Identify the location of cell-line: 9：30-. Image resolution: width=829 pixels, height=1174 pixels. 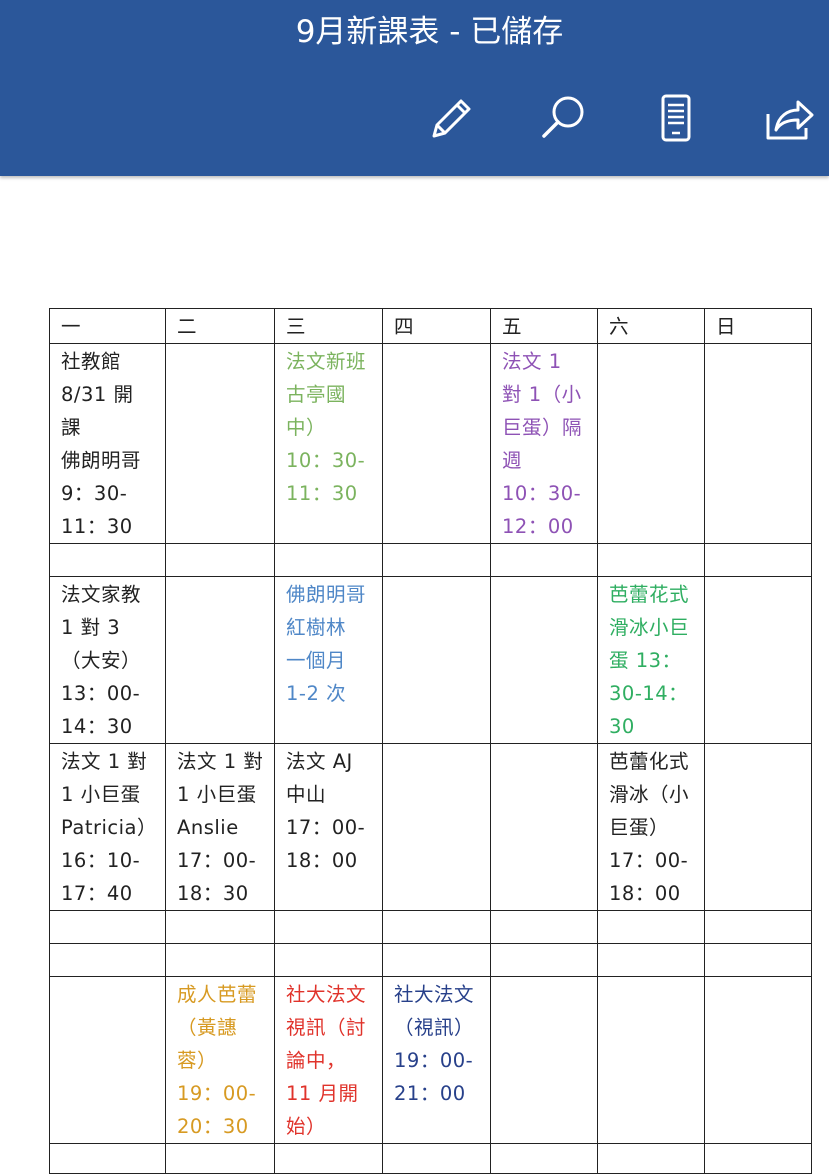
(94, 493).